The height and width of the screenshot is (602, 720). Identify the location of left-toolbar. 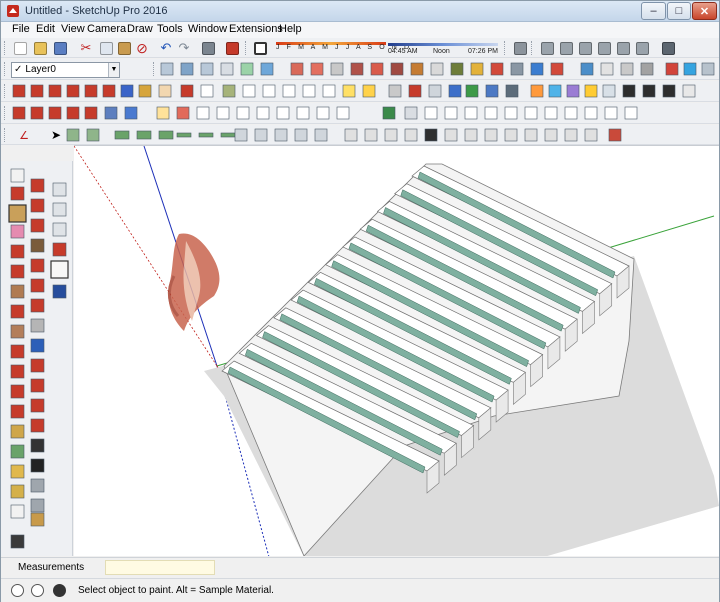
(37, 358).